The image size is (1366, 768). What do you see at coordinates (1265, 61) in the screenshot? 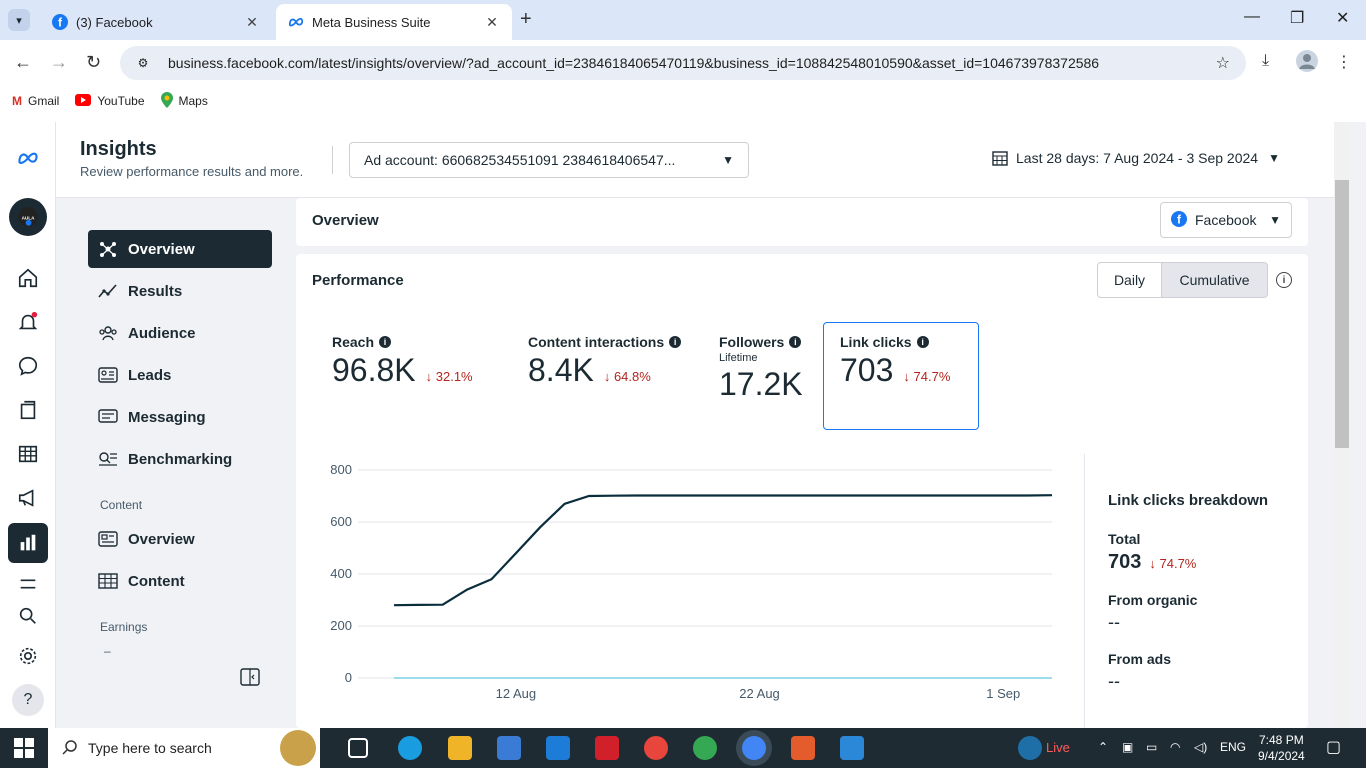
I see `download-icon: ⤓` at bounding box center [1265, 61].